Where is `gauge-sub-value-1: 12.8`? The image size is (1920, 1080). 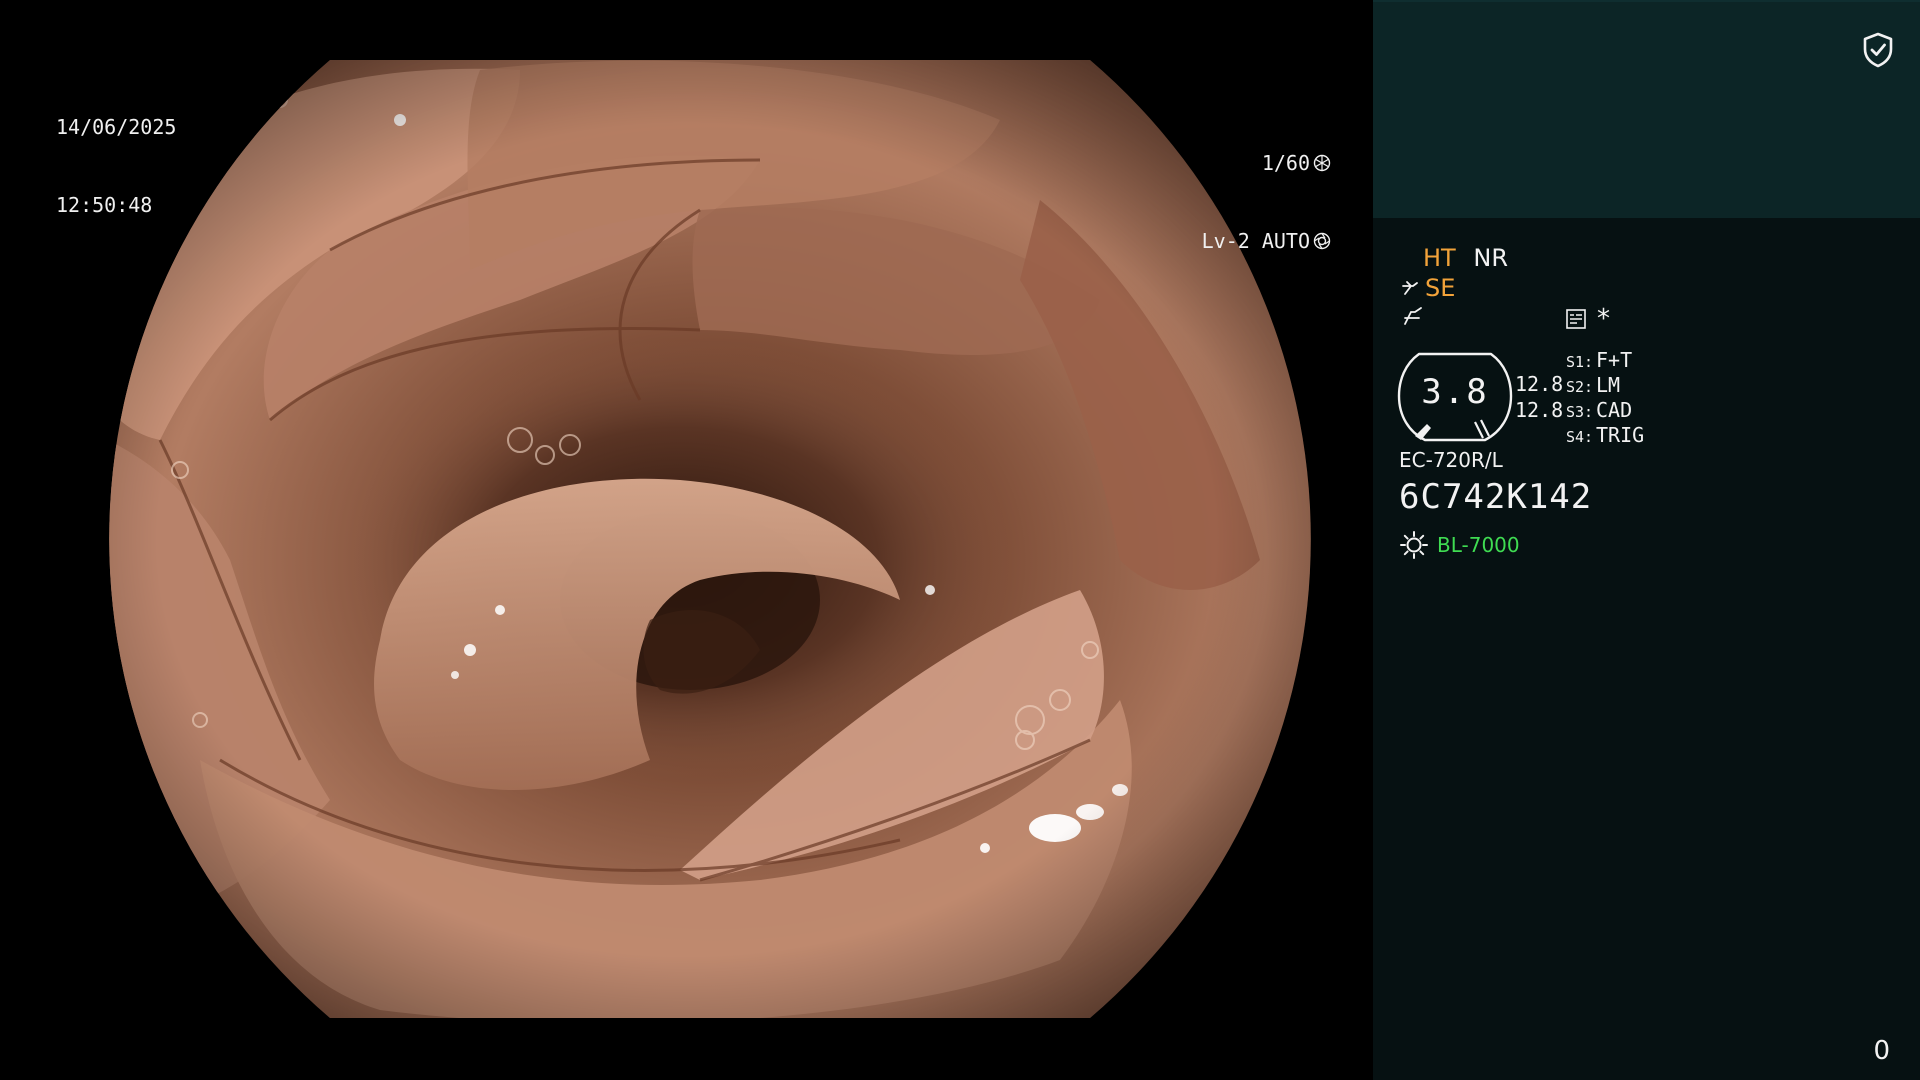
gauge-sub-value-1: 12.8 is located at coordinates (1539, 384).